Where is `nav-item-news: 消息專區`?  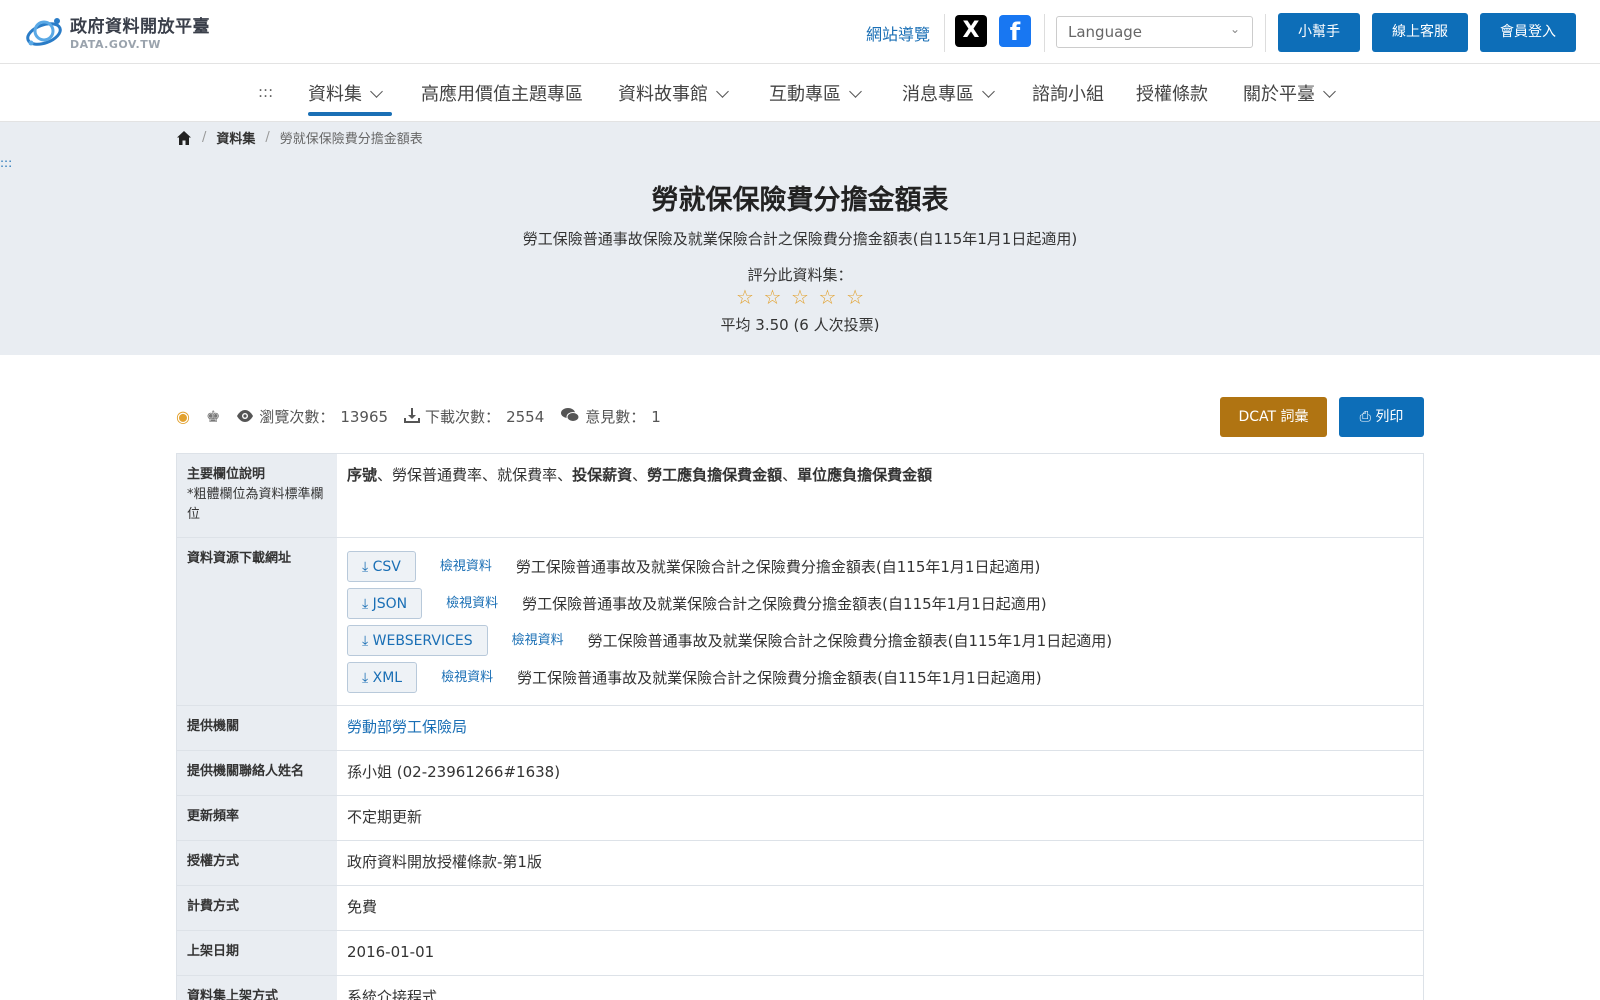
nav-item-news: 消息專區 is located at coordinates (948, 93).